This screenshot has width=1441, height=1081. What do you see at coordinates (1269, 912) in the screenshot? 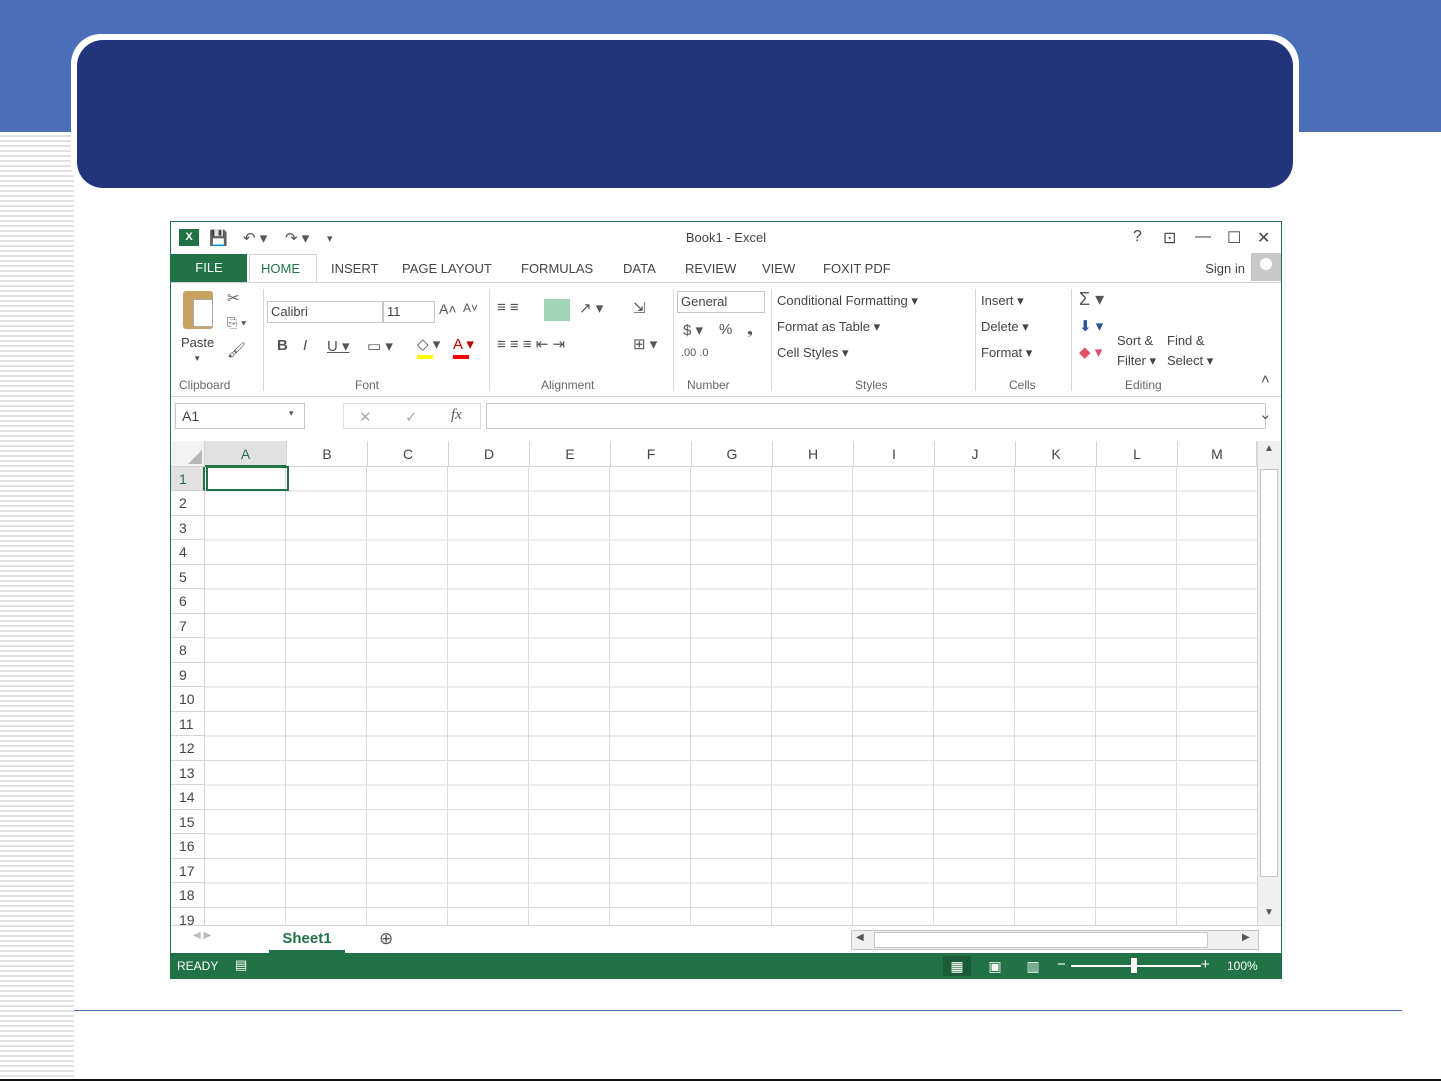
I see `scroll-down-icon: ▼` at bounding box center [1269, 912].